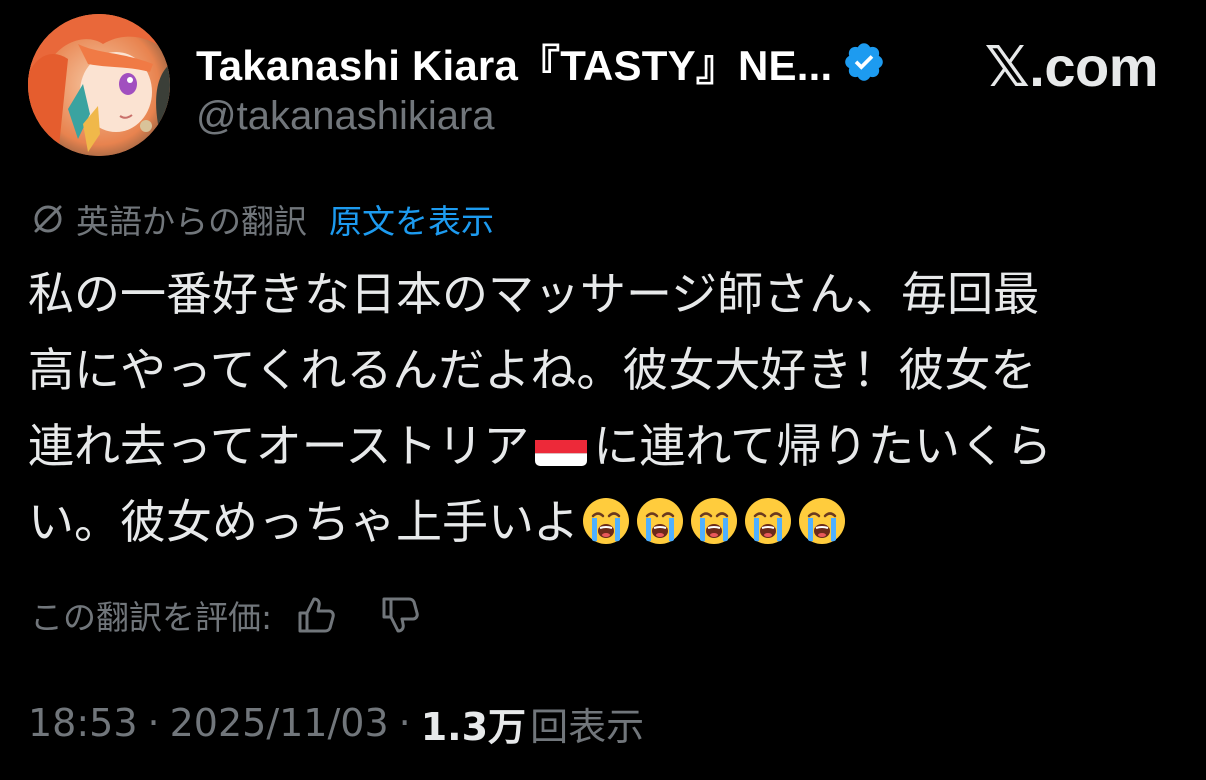  Describe the element at coordinates (823, 446) in the screenshot. I see `tweet-line-text: に連れて帰りたいくら` at that location.